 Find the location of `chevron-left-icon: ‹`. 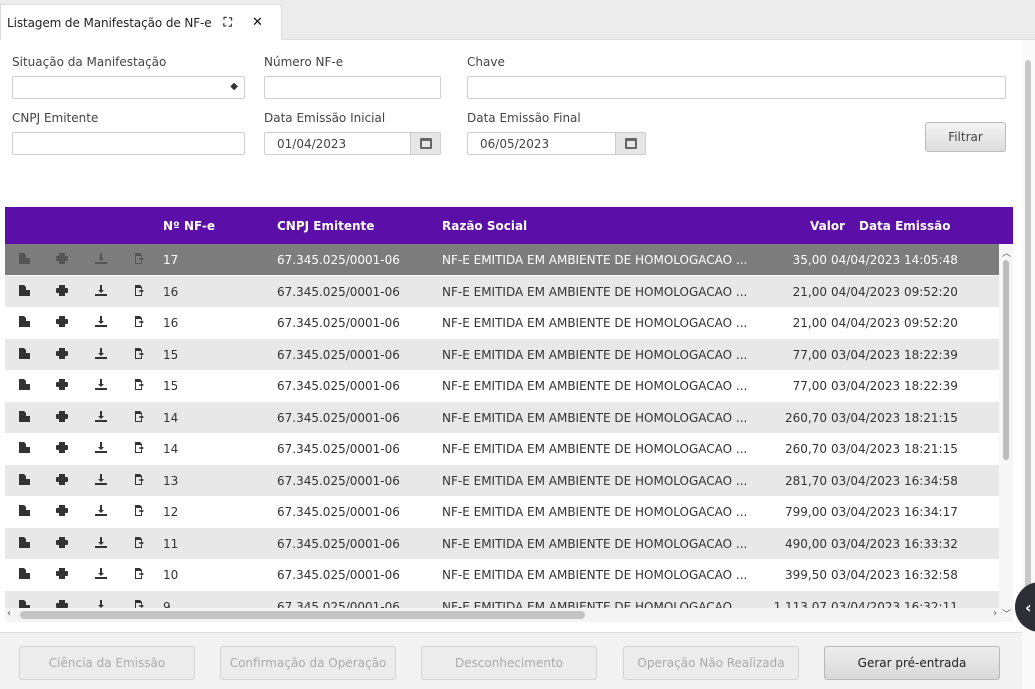

chevron-left-icon: ‹ is located at coordinates (9, 613).